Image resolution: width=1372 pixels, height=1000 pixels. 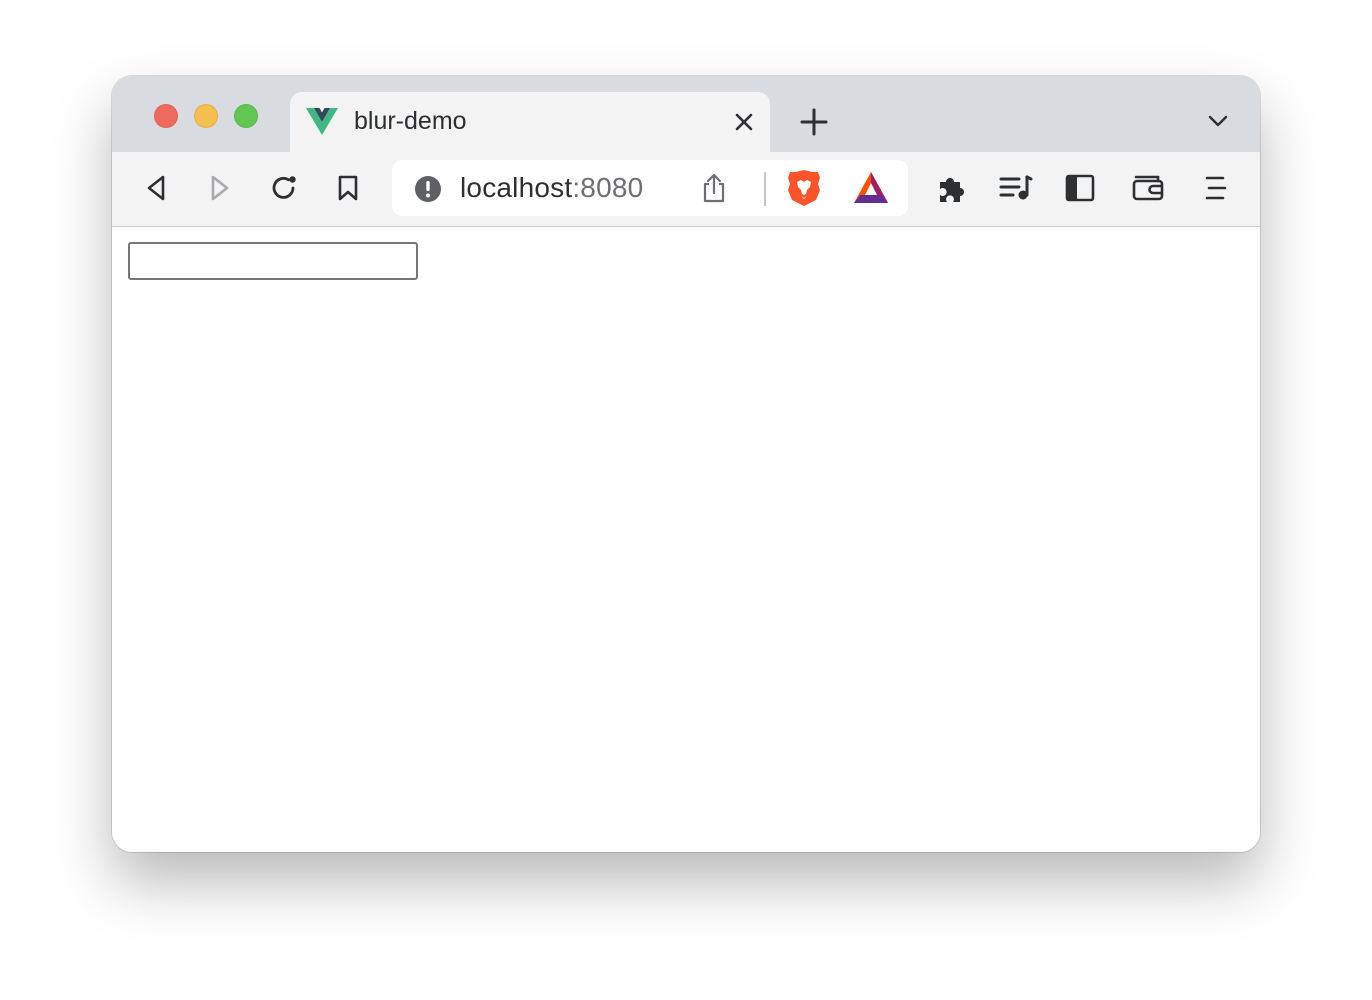 I want to click on brave-rewards-icon, so click(x=871, y=188).